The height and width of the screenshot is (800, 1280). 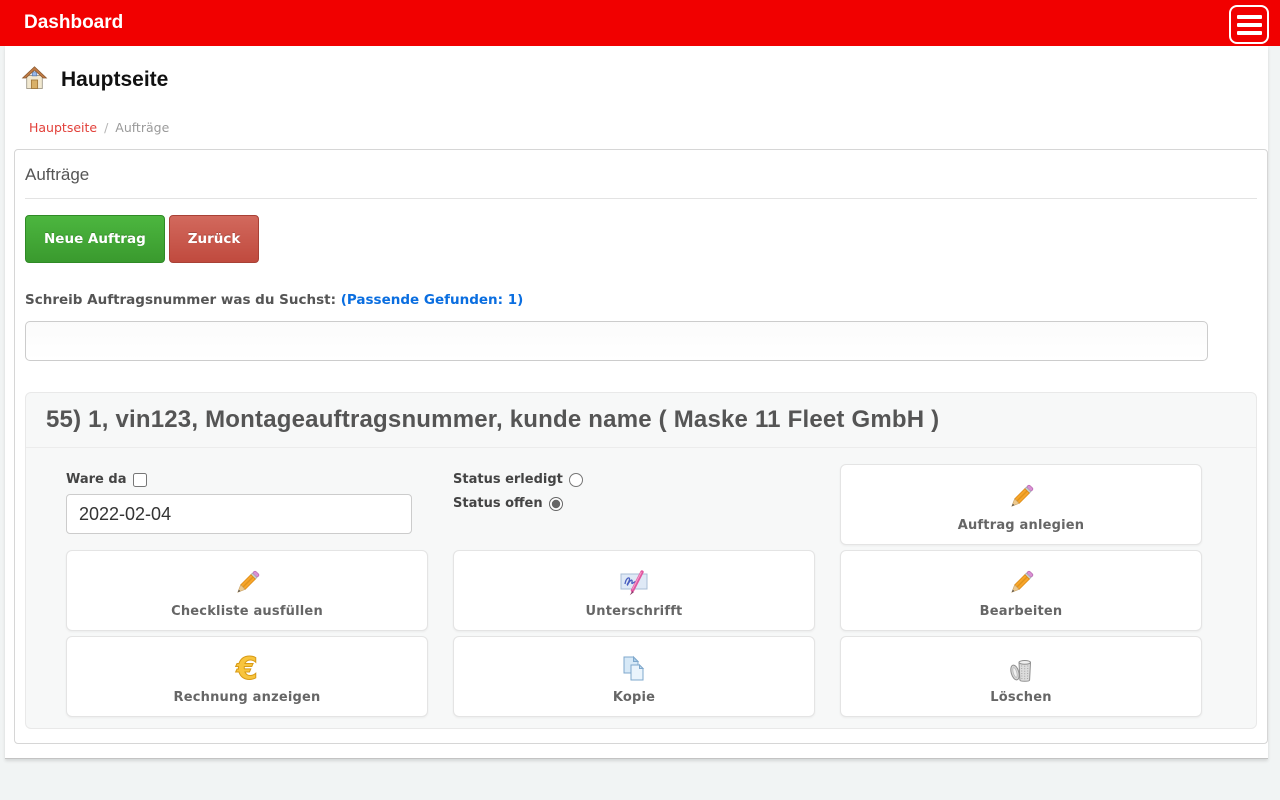 What do you see at coordinates (636, 79) in the screenshot?
I see `page-header: Hauptseite` at bounding box center [636, 79].